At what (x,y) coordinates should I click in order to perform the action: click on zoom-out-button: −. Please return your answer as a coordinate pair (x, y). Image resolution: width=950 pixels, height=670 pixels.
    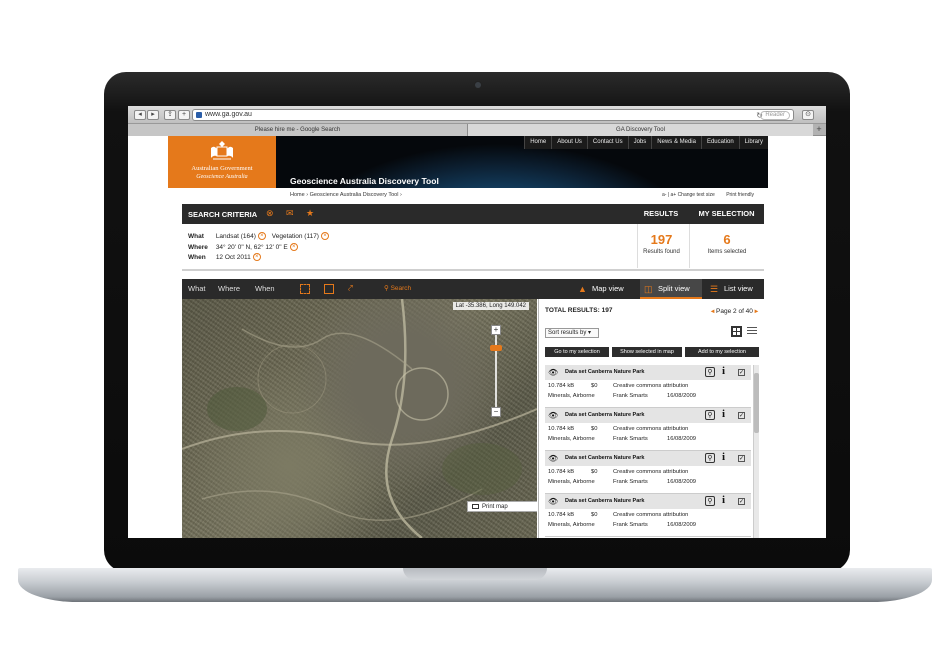
    Looking at the image, I should click on (496, 412).